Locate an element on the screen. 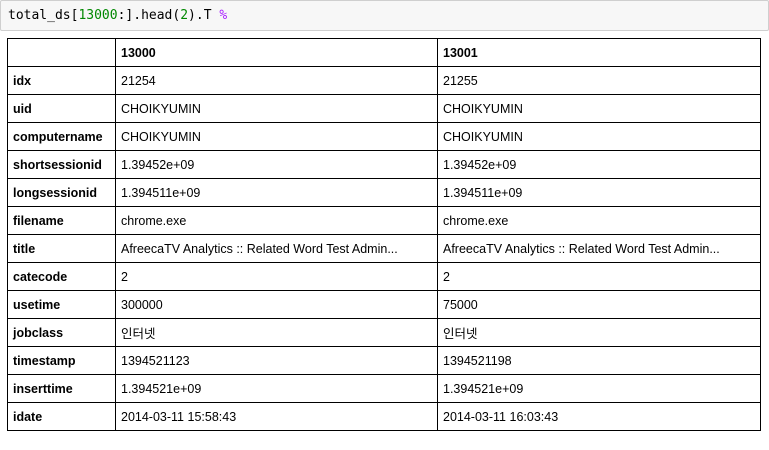 The height and width of the screenshot is (450, 769). row-index-label: timestamp is located at coordinates (61, 360).